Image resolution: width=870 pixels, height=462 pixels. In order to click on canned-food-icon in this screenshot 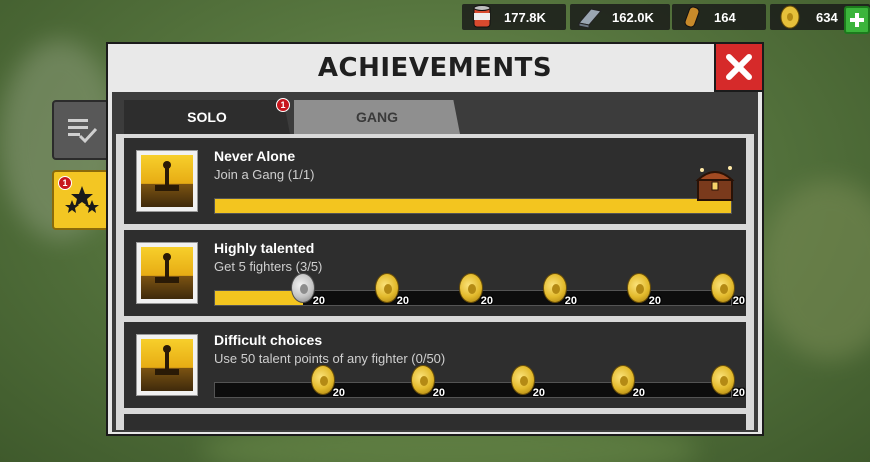, I will do `click(482, 17)`.